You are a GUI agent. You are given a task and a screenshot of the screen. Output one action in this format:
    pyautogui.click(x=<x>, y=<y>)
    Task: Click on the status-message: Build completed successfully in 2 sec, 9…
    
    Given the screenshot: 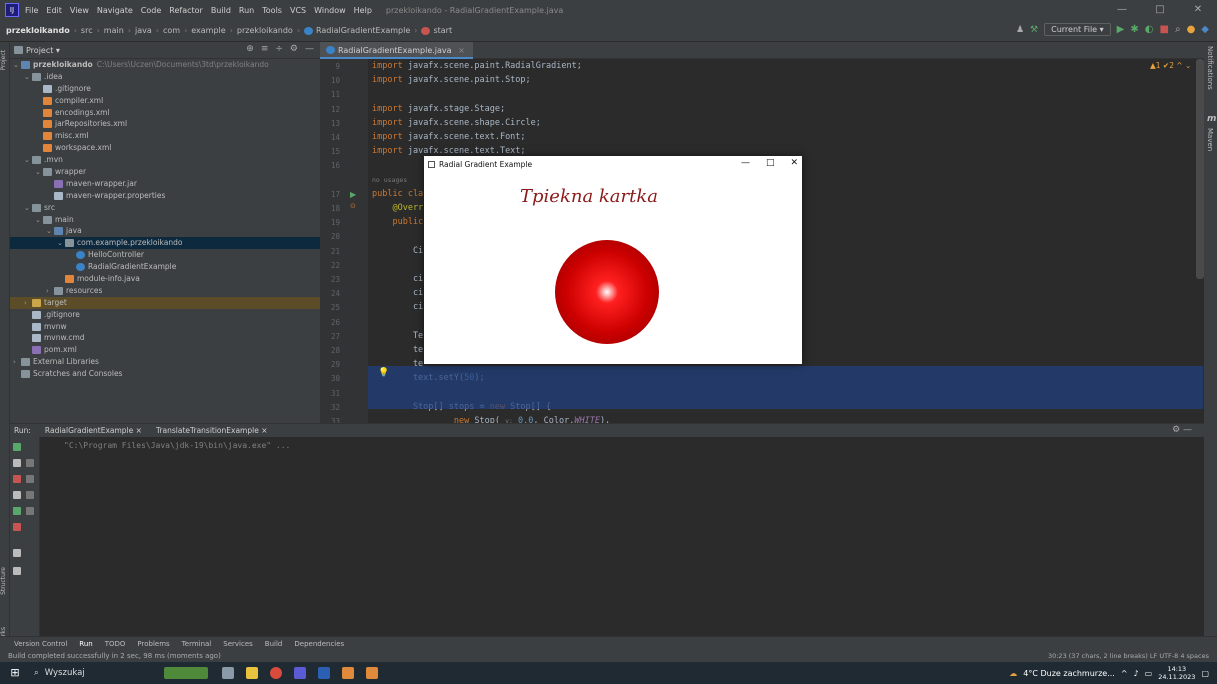 What is the action you would take?
    pyautogui.click(x=114, y=656)
    